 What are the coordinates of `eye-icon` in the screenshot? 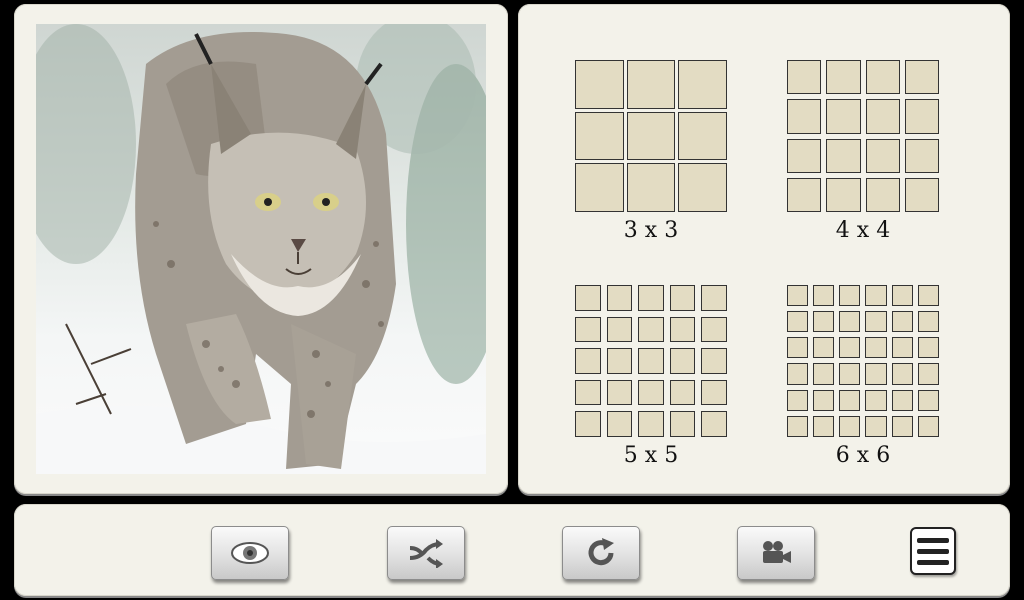 It's located at (250, 553).